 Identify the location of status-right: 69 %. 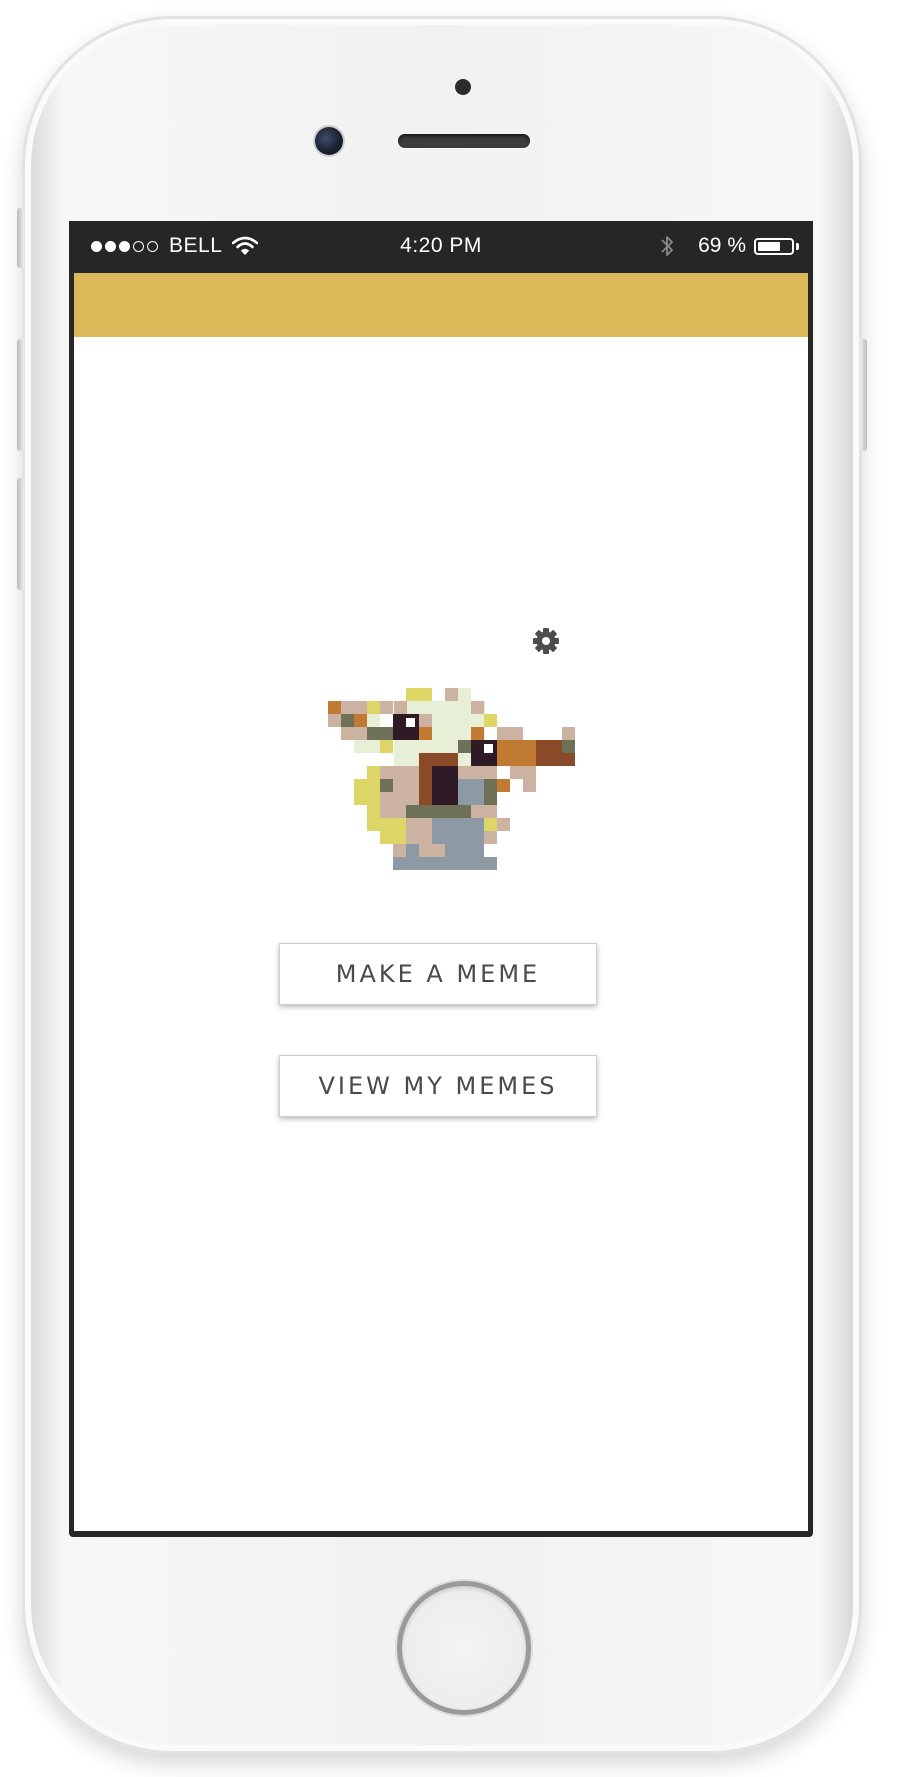
(729, 246).